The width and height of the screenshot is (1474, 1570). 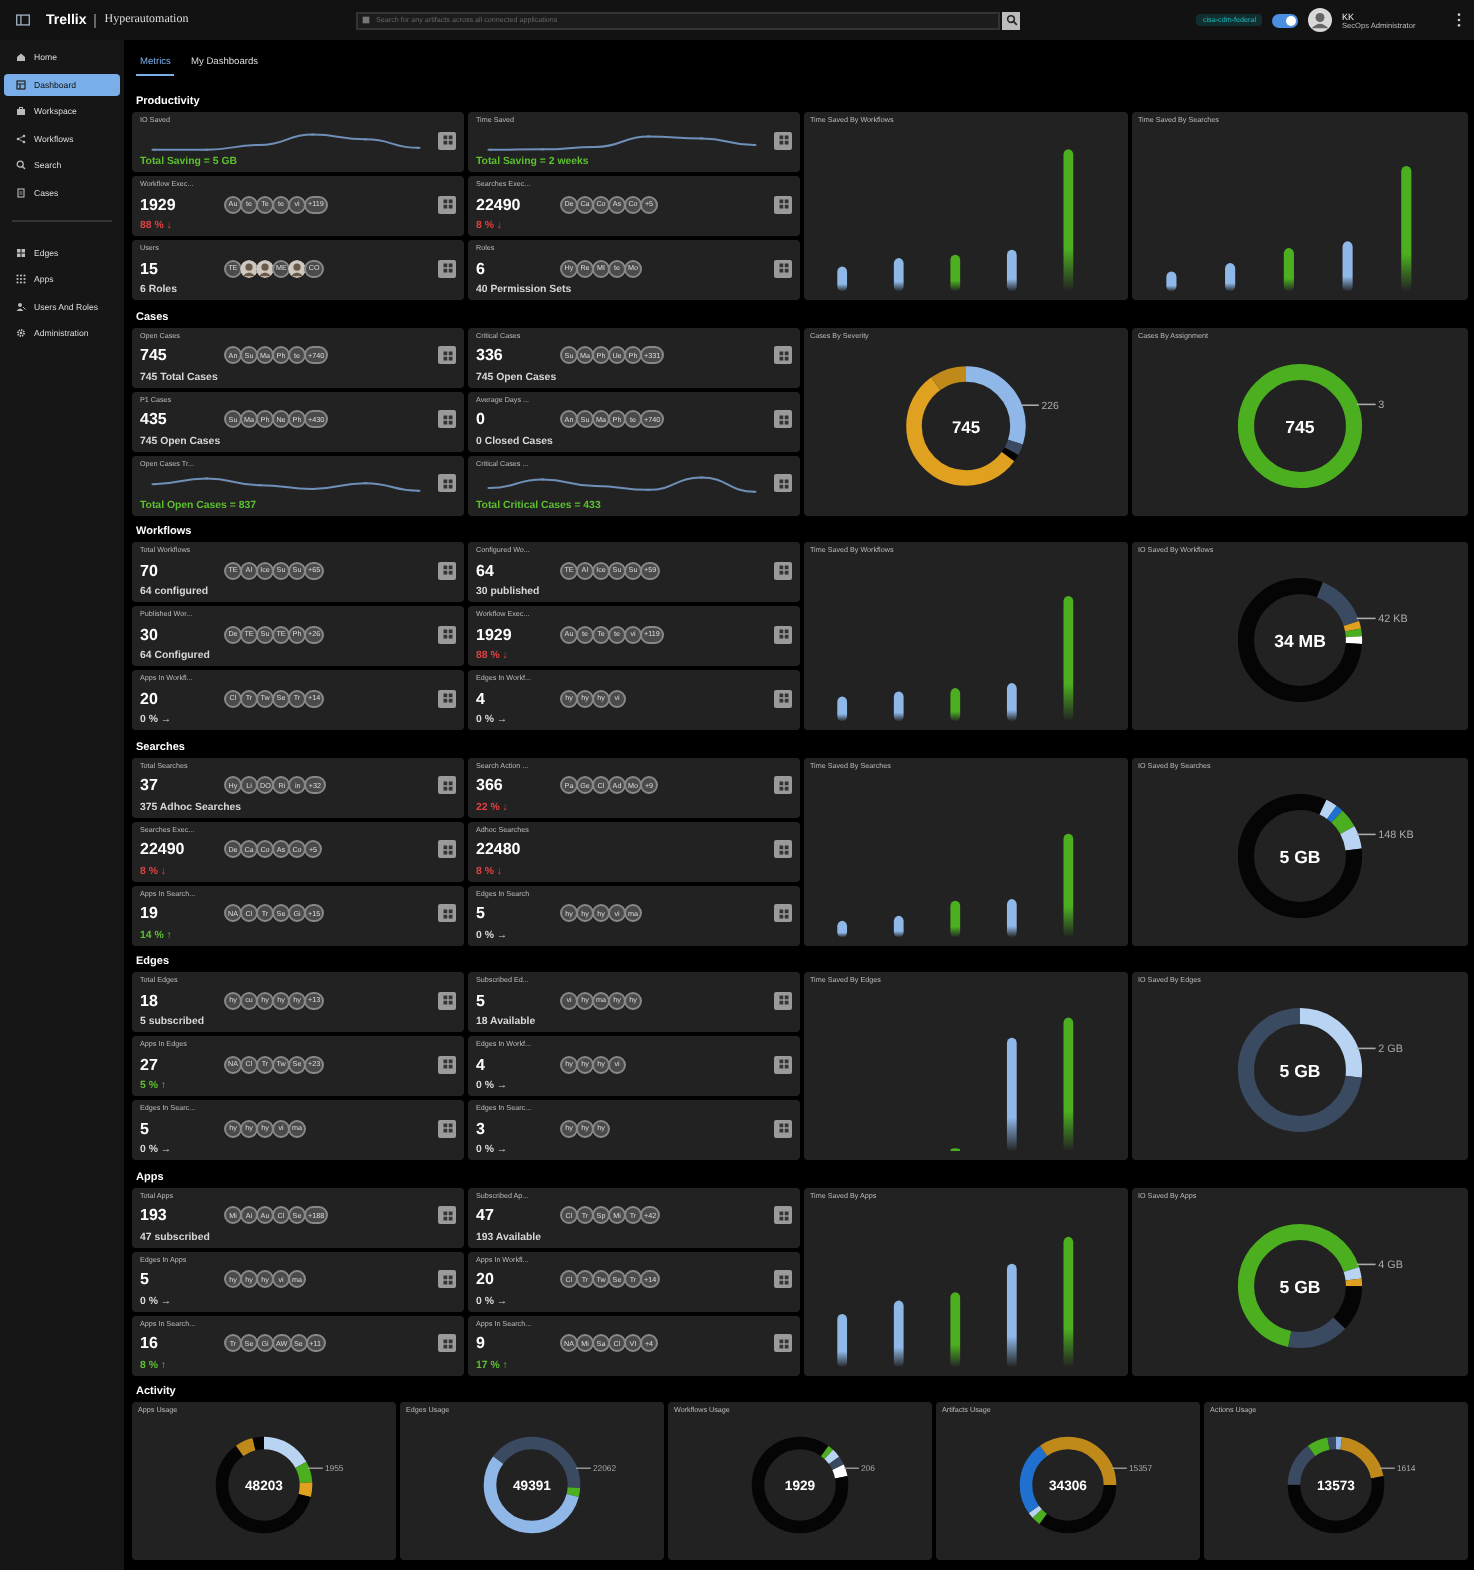 I want to click on donut-total: 745, so click(x=1300, y=425).